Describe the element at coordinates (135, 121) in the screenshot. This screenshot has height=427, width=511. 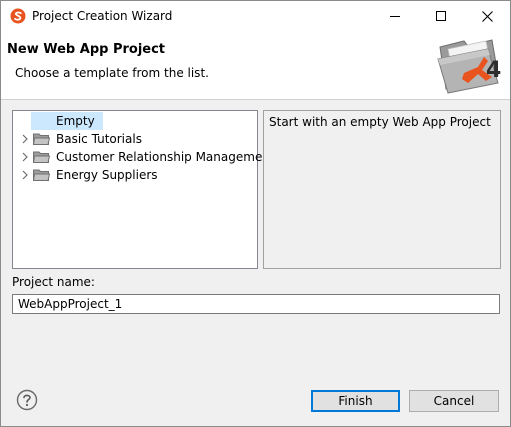
I see `tree-item-empty: Empty` at that location.